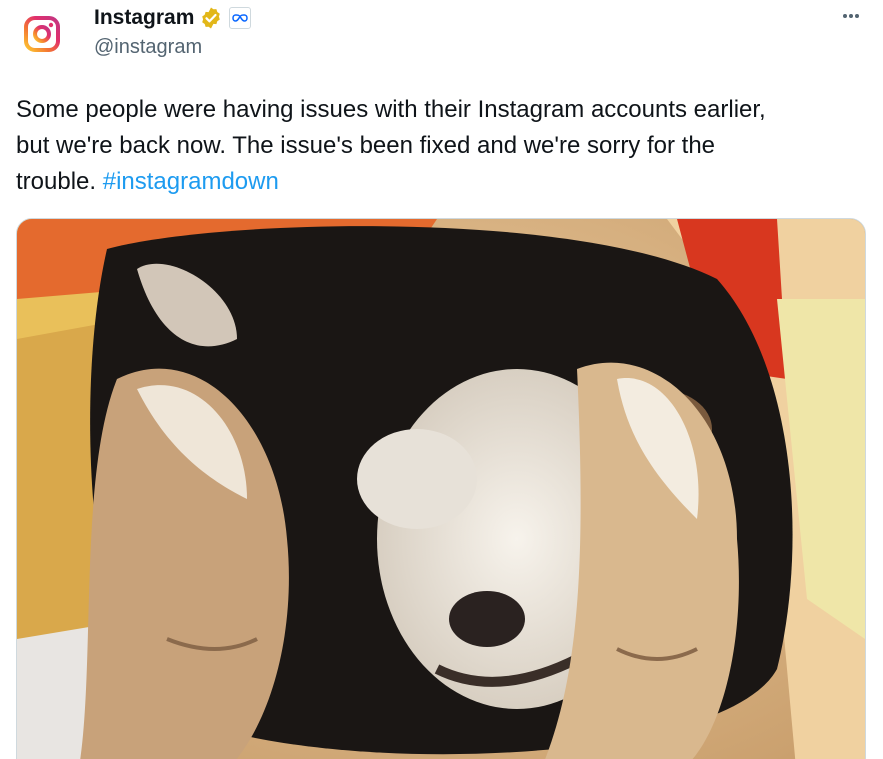 Image resolution: width=883 pixels, height=759 pixels. I want to click on instagram-logo-icon, so click(42, 34).